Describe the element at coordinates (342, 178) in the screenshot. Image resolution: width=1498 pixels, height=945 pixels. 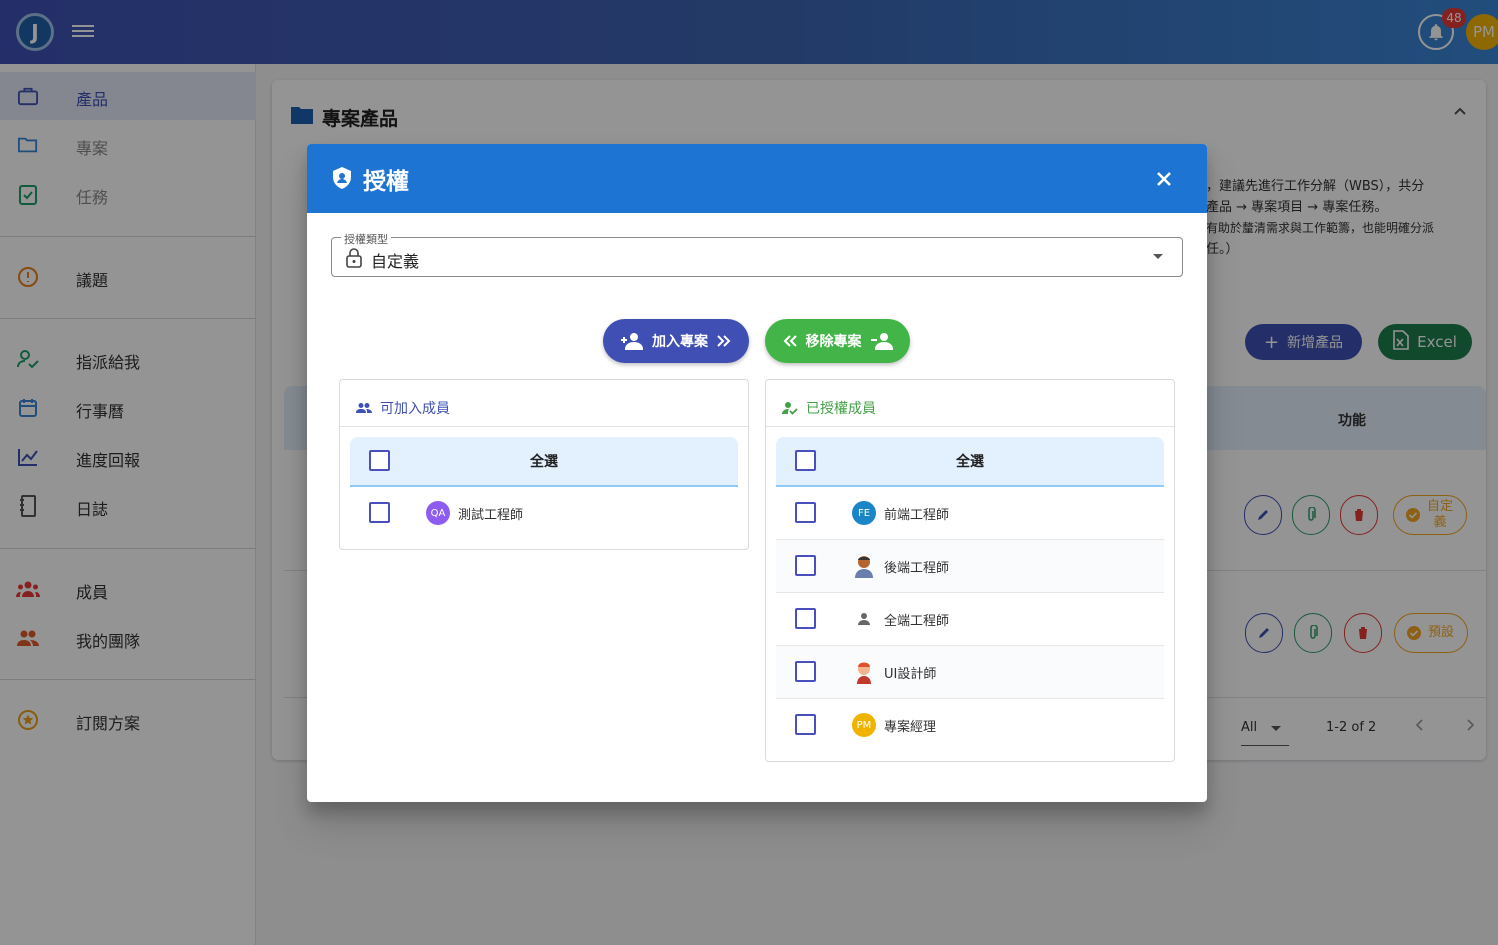
I see `shield-user-icon` at that location.